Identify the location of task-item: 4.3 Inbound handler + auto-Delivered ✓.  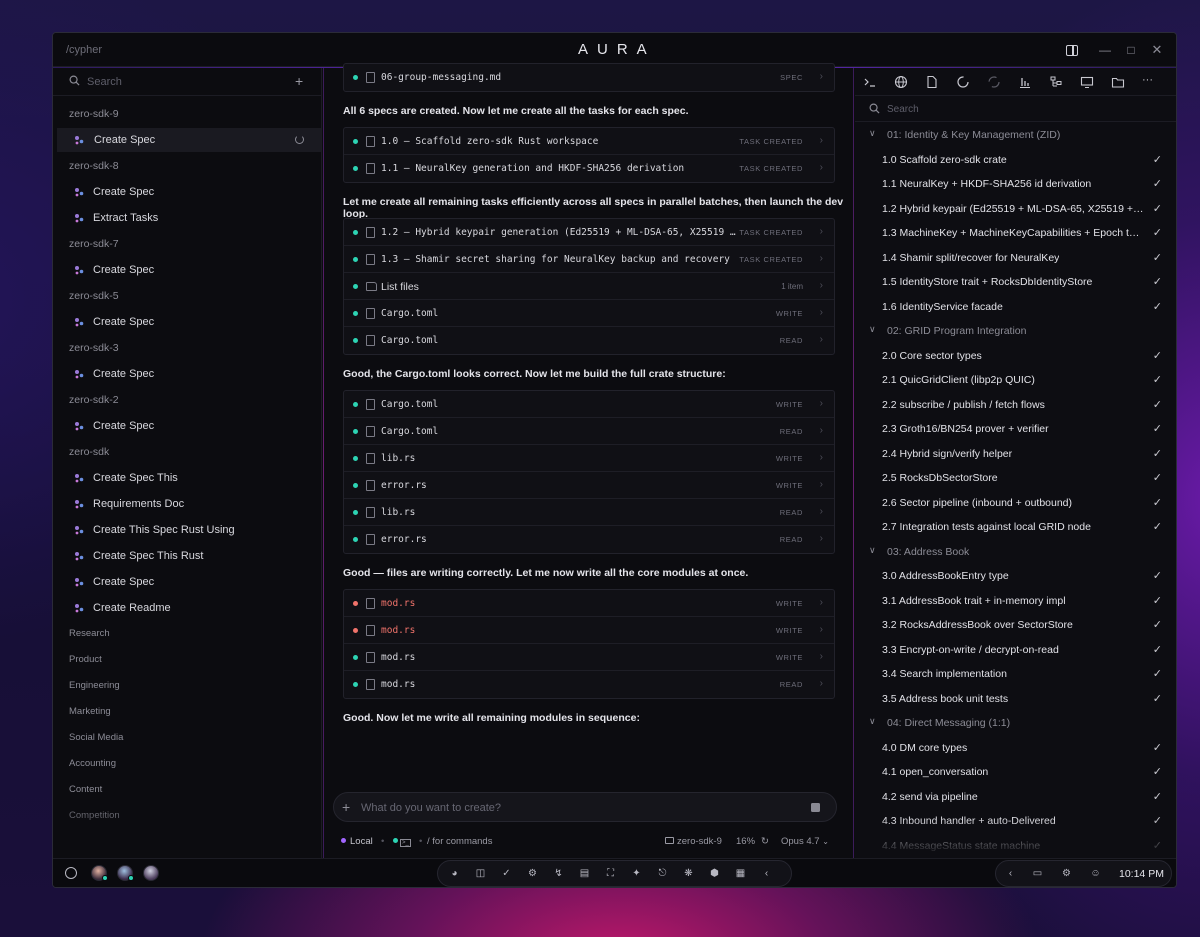
(1015, 821).